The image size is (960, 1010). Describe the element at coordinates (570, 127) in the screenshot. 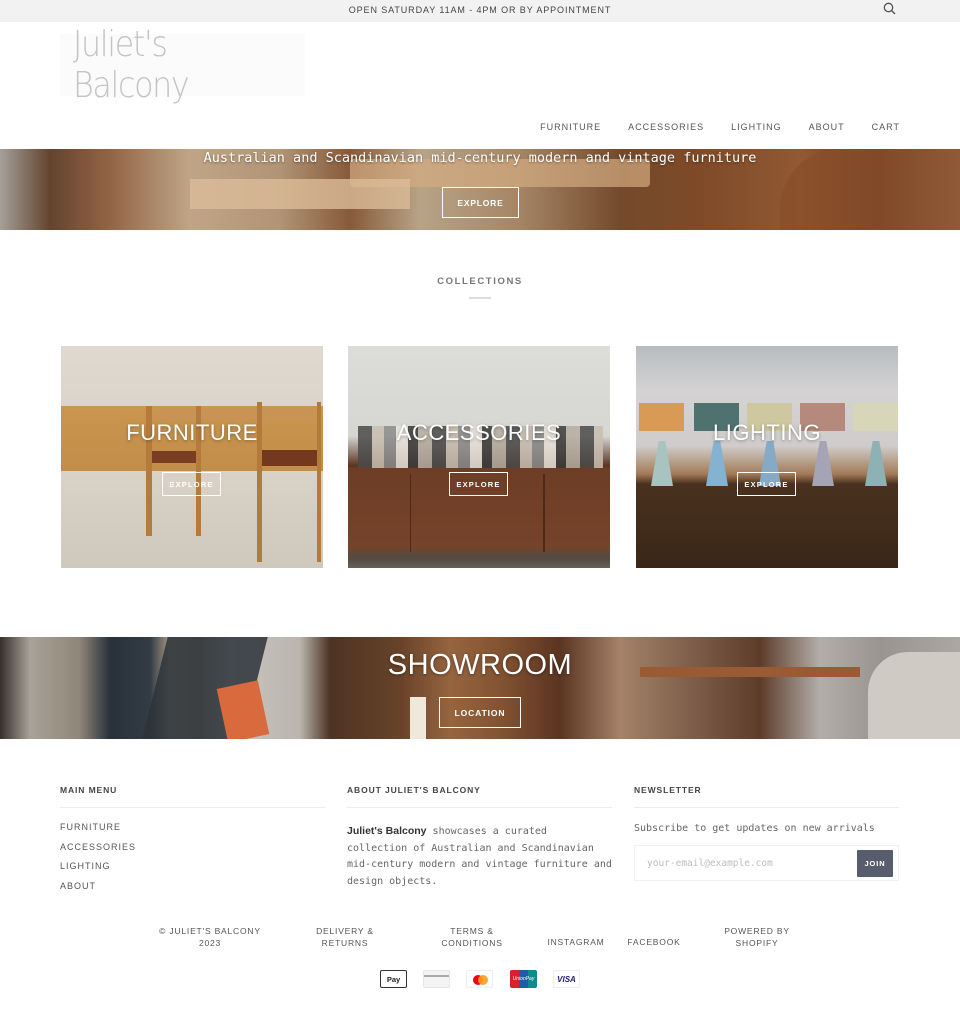

I see `nav-furniture: FURNITURE` at that location.